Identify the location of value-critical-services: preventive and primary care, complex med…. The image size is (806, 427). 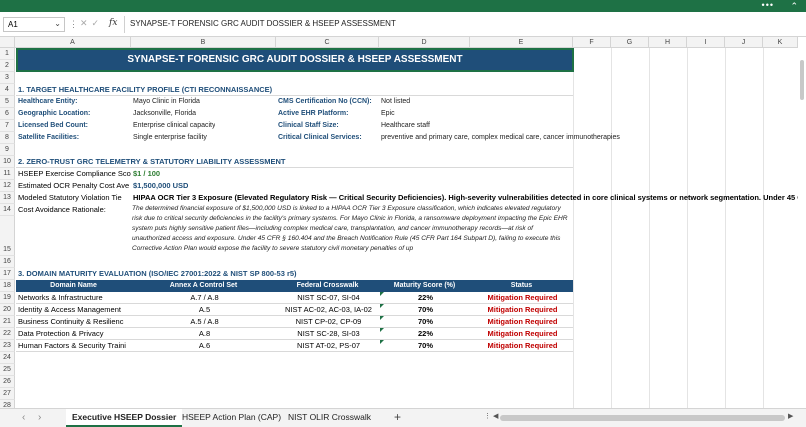
(589, 138).